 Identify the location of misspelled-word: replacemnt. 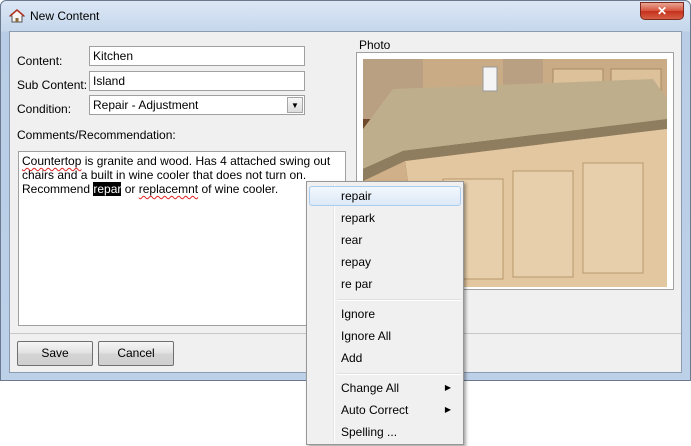
(168, 189).